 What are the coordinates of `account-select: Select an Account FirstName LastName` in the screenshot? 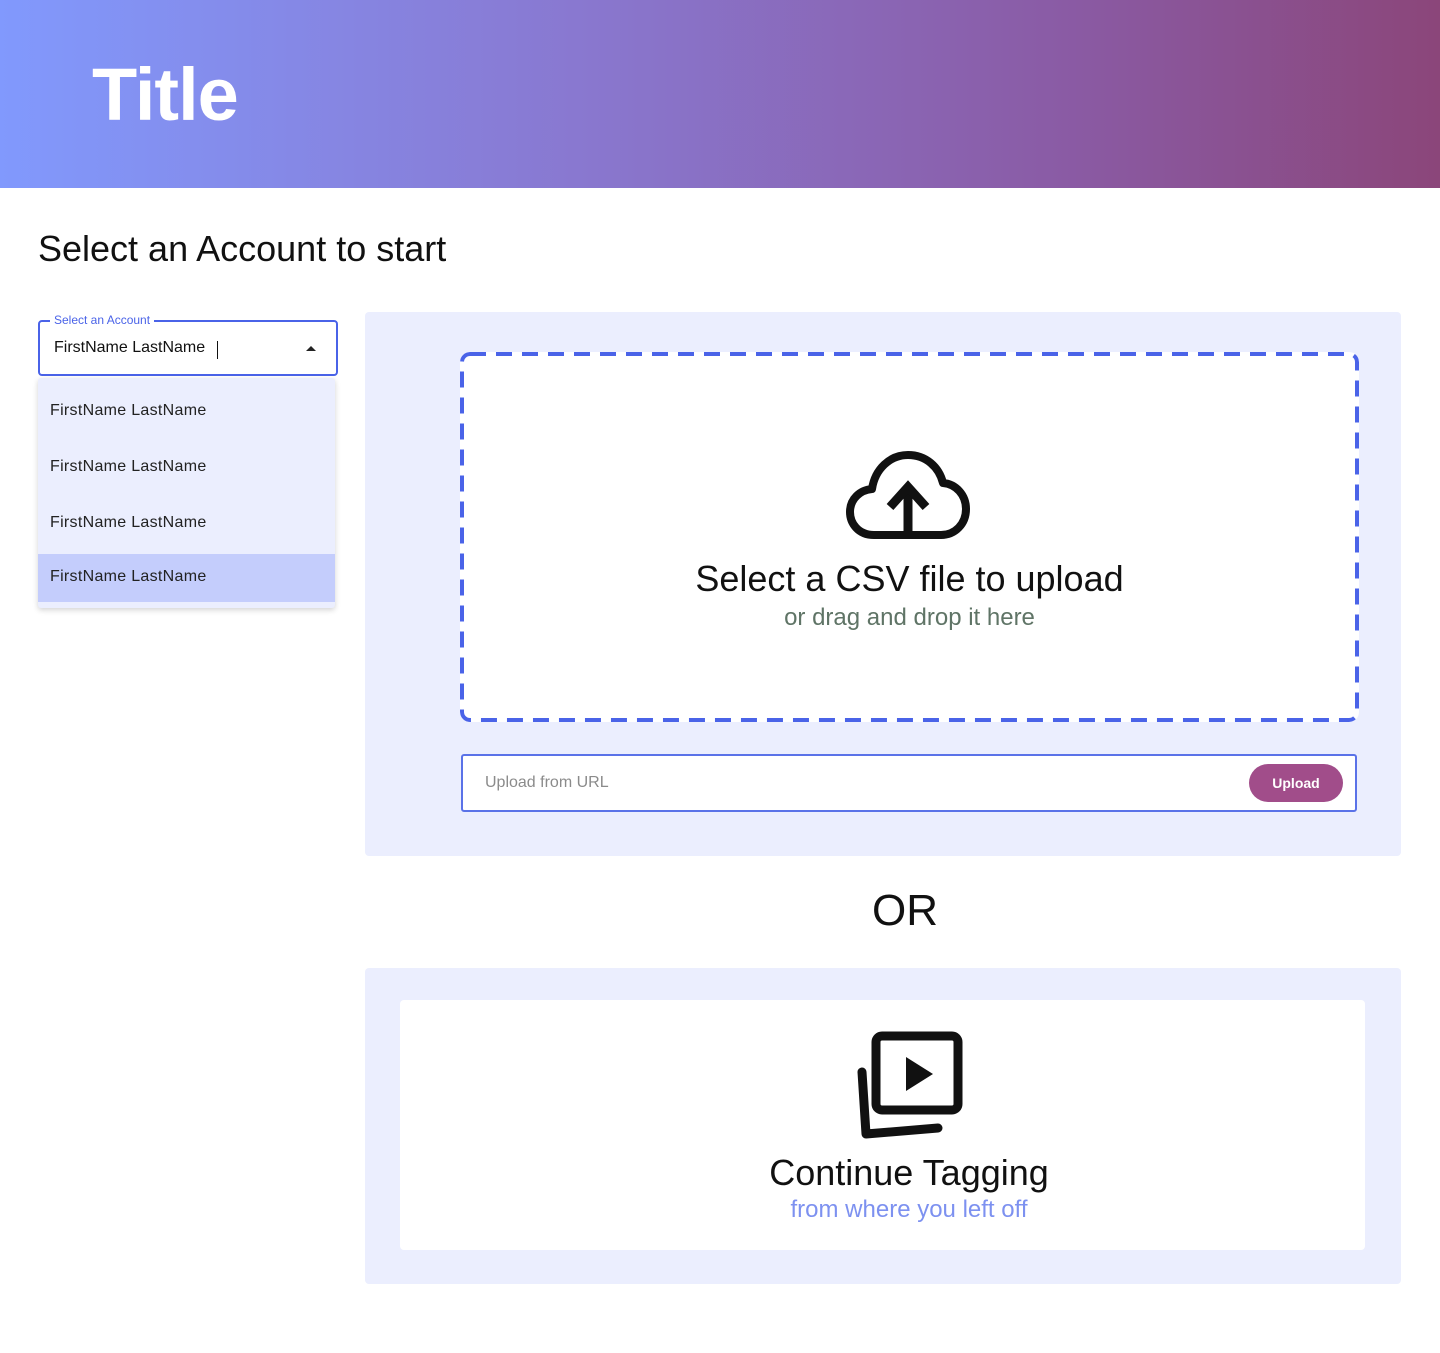 It's located at (188, 344).